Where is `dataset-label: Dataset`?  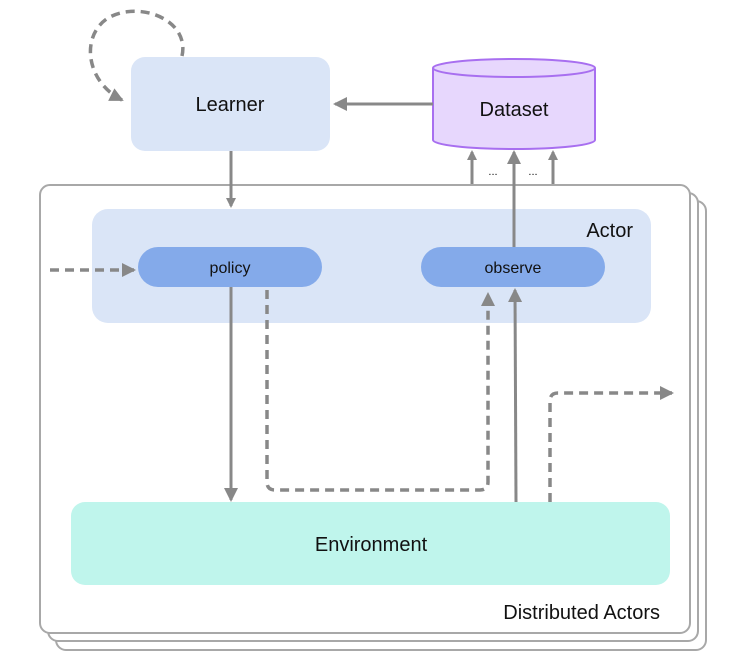
dataset-label: Dataset is located at coordinates (514, 110).